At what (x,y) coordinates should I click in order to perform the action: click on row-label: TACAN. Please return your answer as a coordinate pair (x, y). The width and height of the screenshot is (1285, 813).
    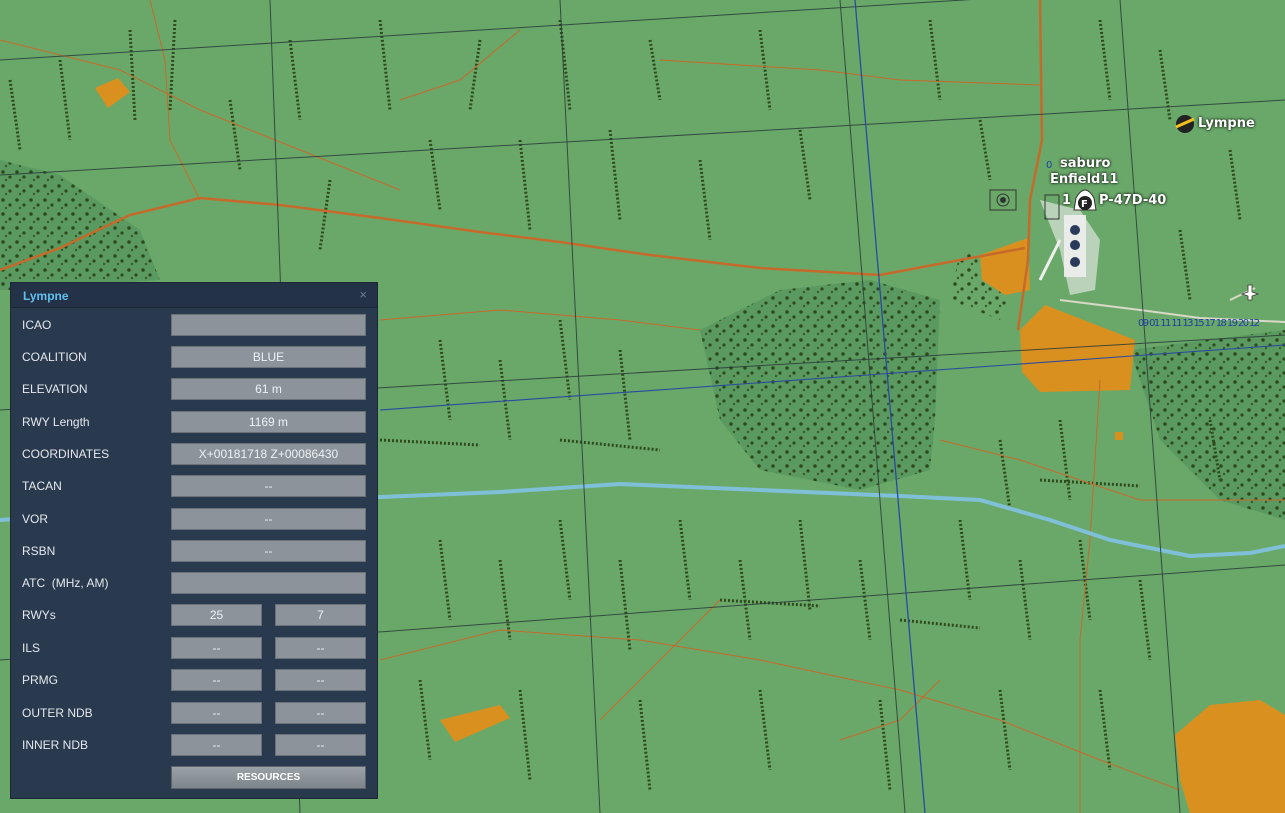
    Looking at the image, I should click on (42, 486).